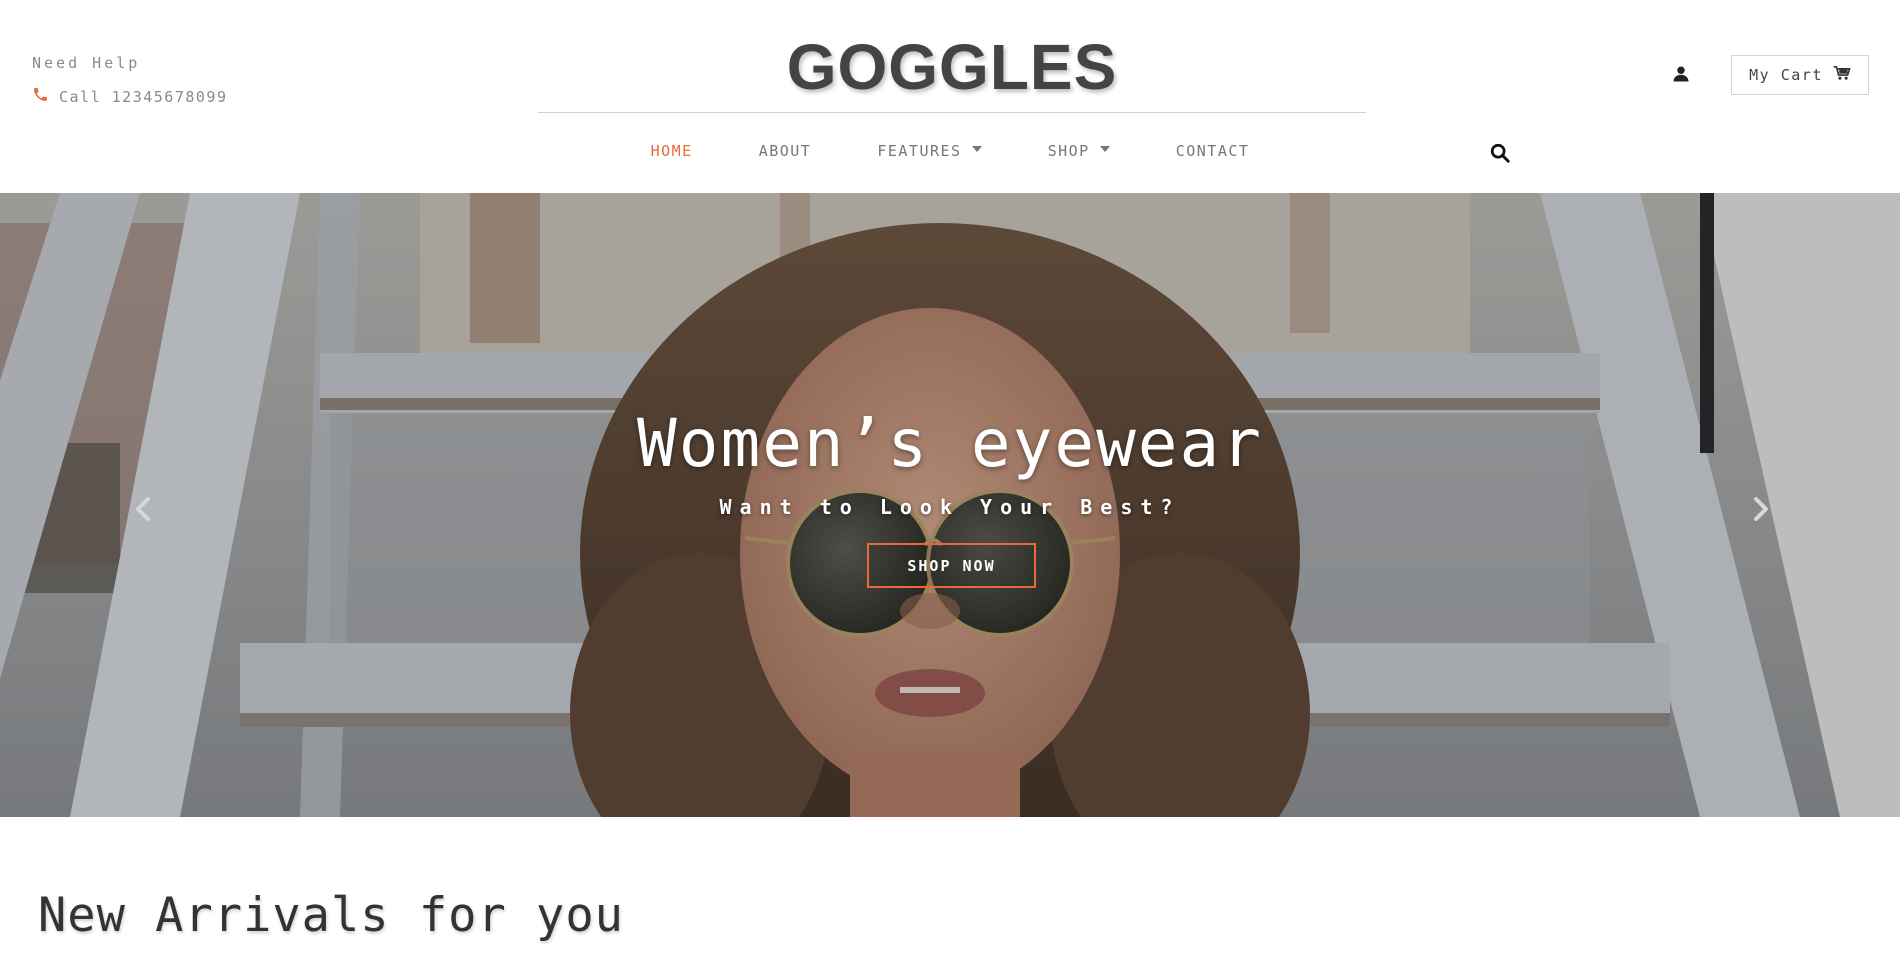 The height and width of the screenshot is (968, 1900). I want to click on nav-item-label: FEATURES, so click(919, 151).